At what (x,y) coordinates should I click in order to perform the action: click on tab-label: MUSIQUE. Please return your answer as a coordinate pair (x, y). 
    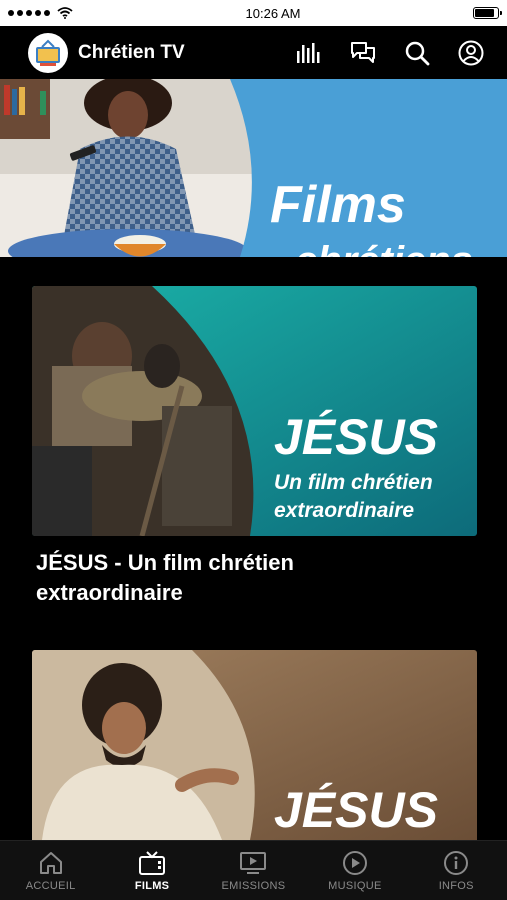
    Looking at the image, I should click on (355, 886).